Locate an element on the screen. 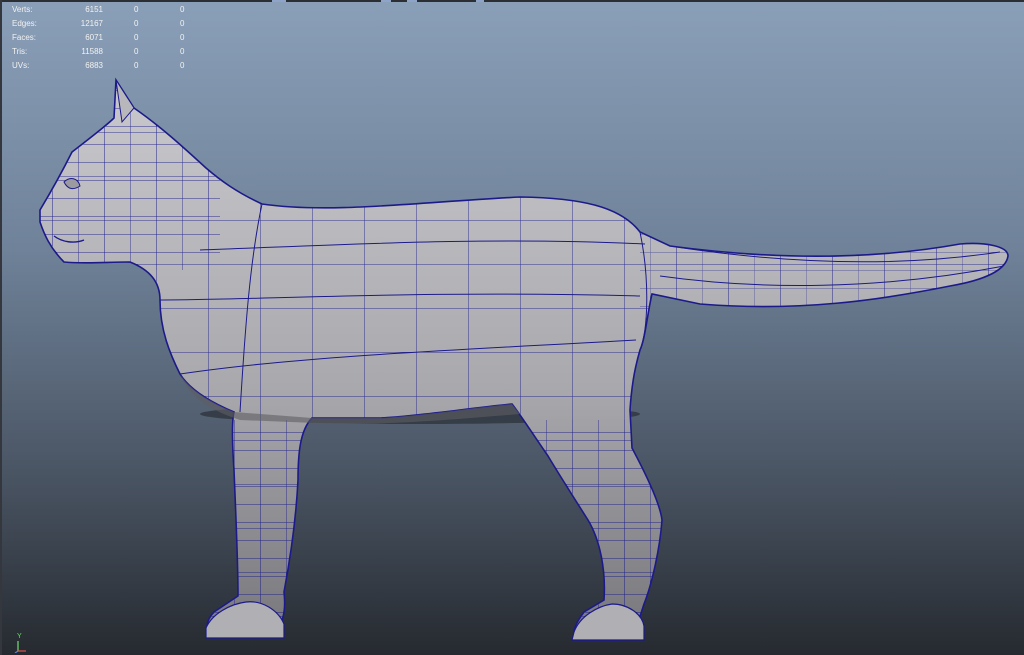  hud-row-faces: Faces: 6071 0 0 is located at coordinates (105, 38).